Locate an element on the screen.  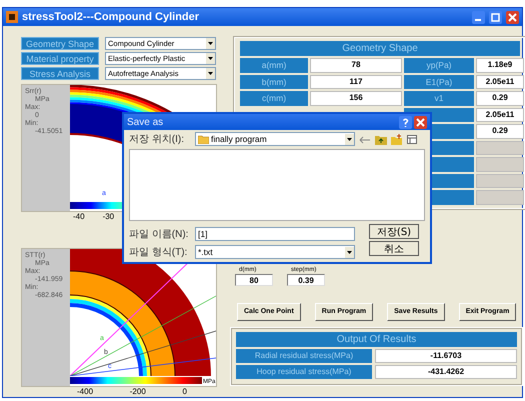
field-label: 파일 형식(T): is located at coordinates (158, 252).